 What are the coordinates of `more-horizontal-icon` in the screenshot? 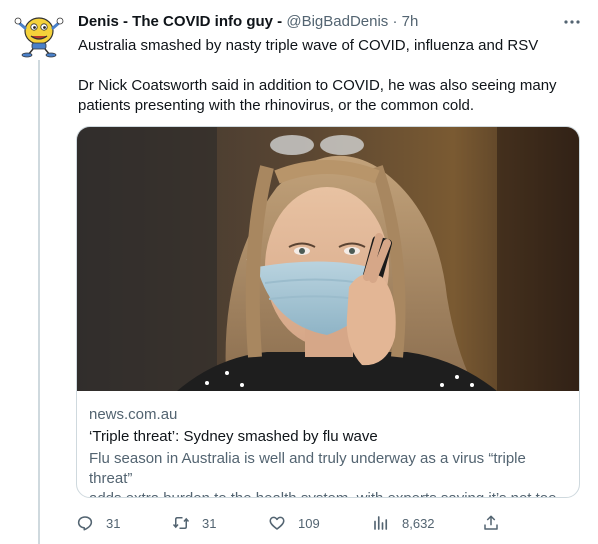 It's located at (572, 22).